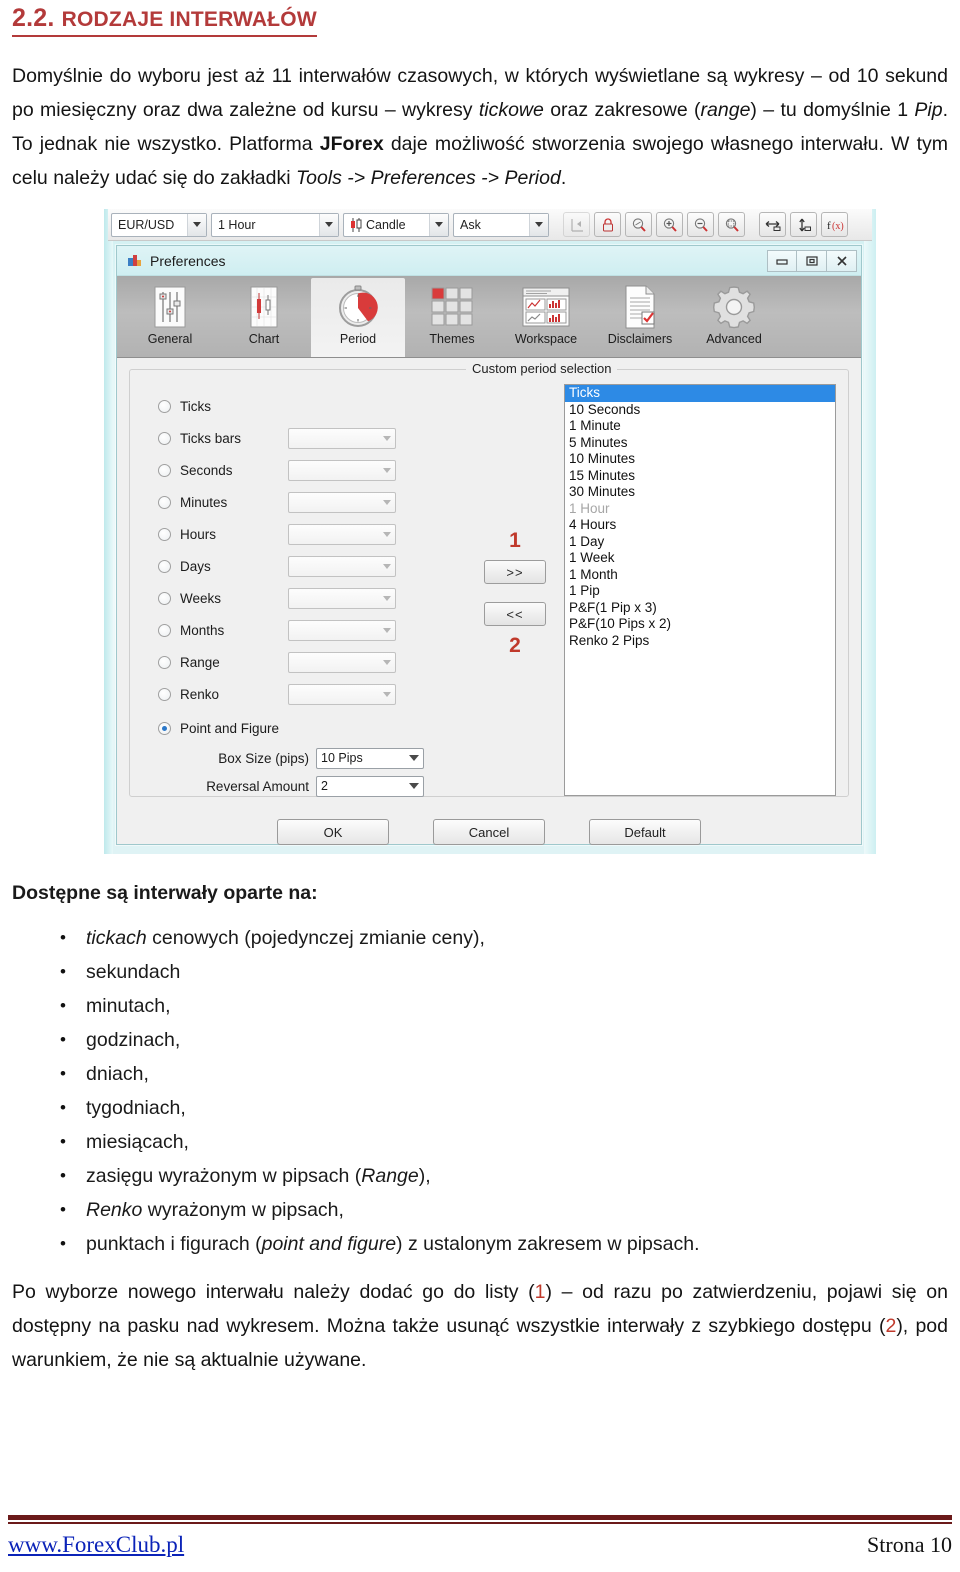  Describe the element at coordinates (700, 624) in the screenshot. I see `list-item: P&F(10 Pips x 2)` at that location.